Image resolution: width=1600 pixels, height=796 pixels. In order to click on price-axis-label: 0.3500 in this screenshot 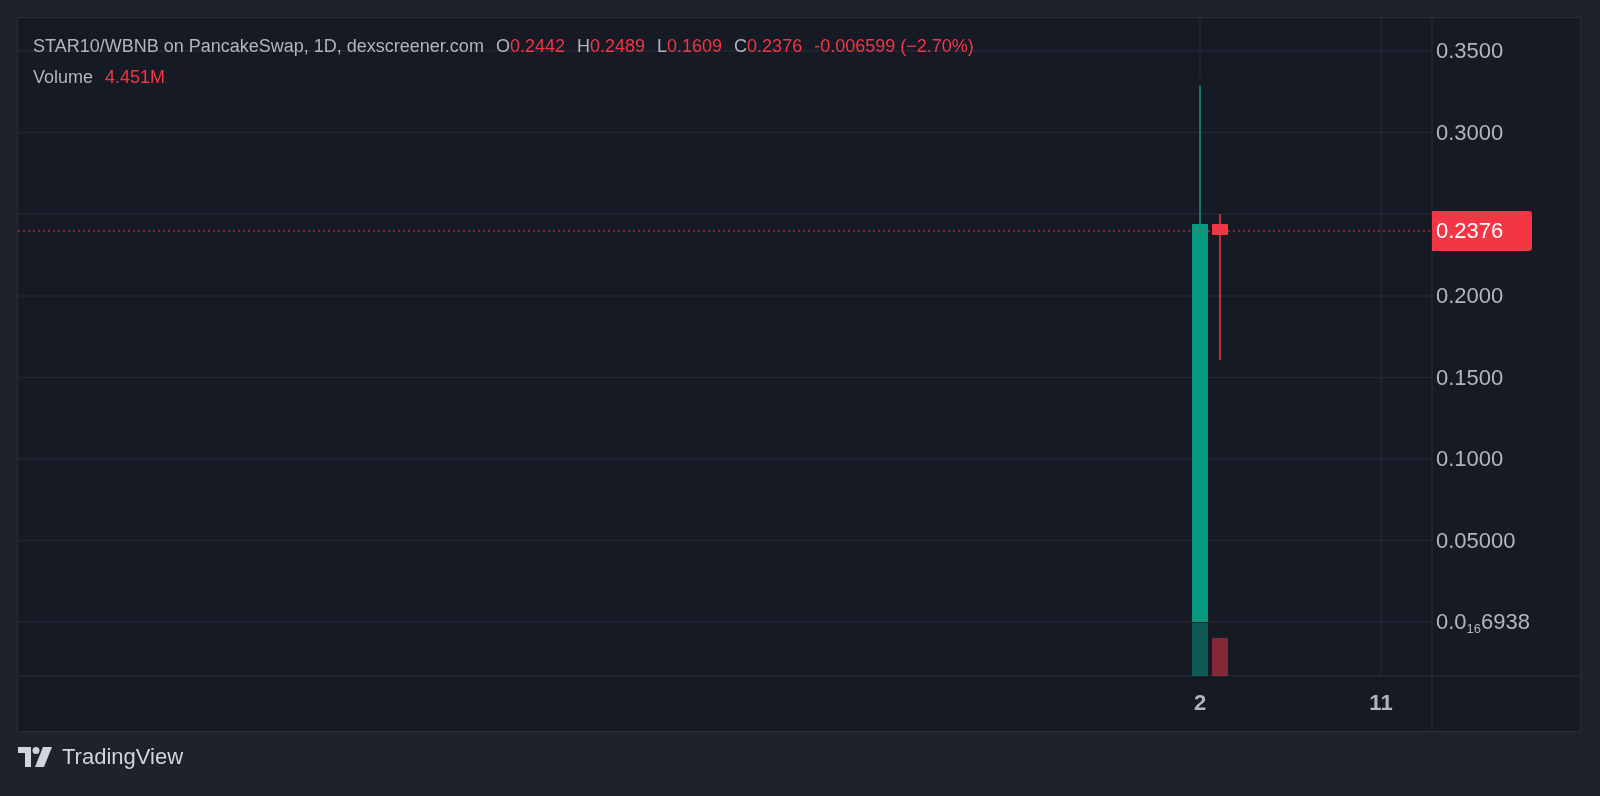, I will do `click(1470, 51)`.